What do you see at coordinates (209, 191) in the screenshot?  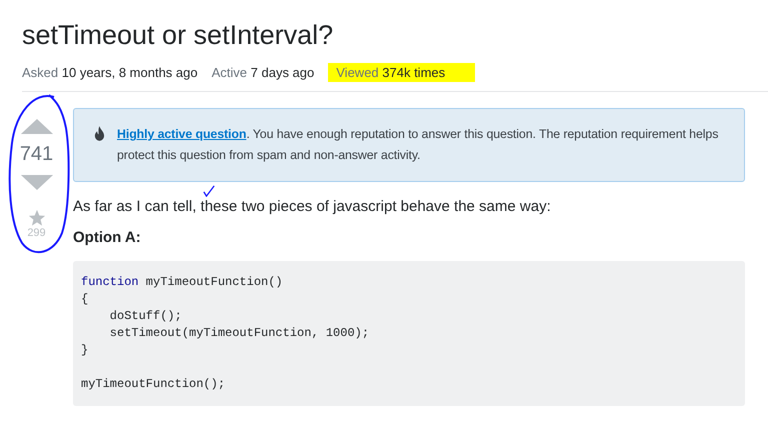 I see `check-mark-drawing` at bounding box center [209, 191].